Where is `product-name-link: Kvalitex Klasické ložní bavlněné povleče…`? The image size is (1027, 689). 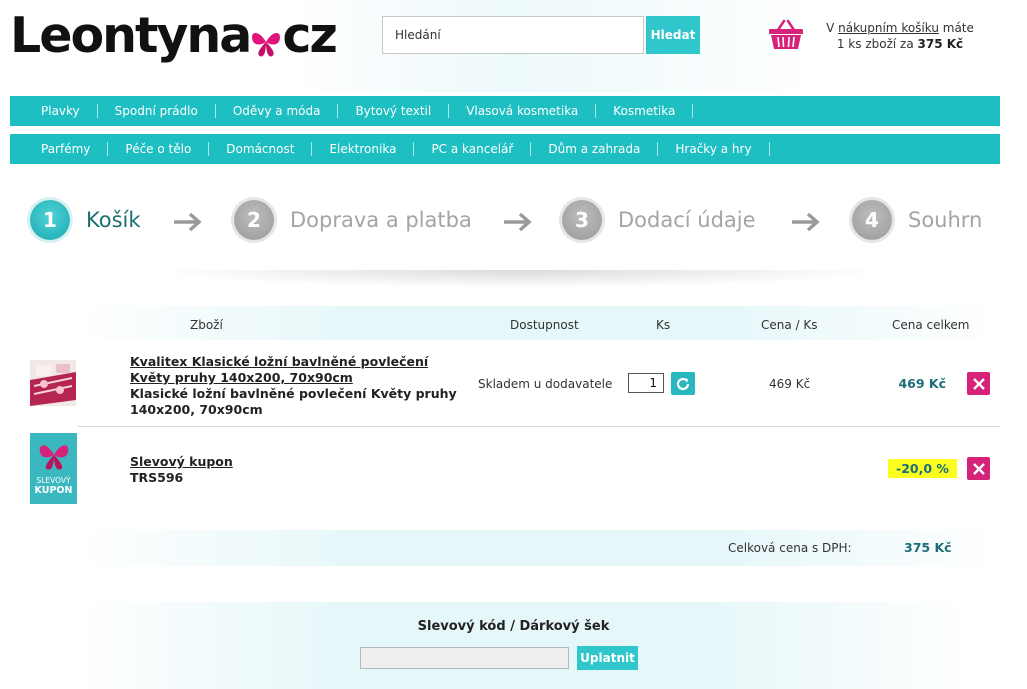 product-name-link: Kvalitex Klasické ložní bavlněné povleče… is located at coordinates (279, 369).